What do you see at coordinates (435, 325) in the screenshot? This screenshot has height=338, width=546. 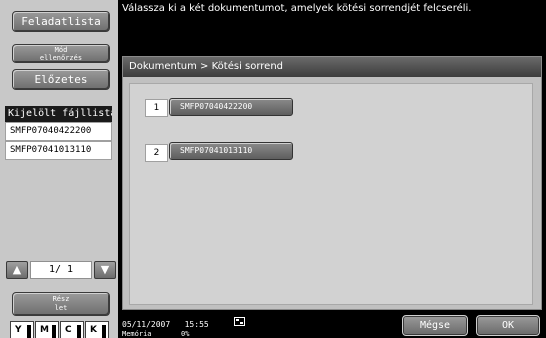 I see `cancel-button: Mégse` at bounding box center [435, 325].